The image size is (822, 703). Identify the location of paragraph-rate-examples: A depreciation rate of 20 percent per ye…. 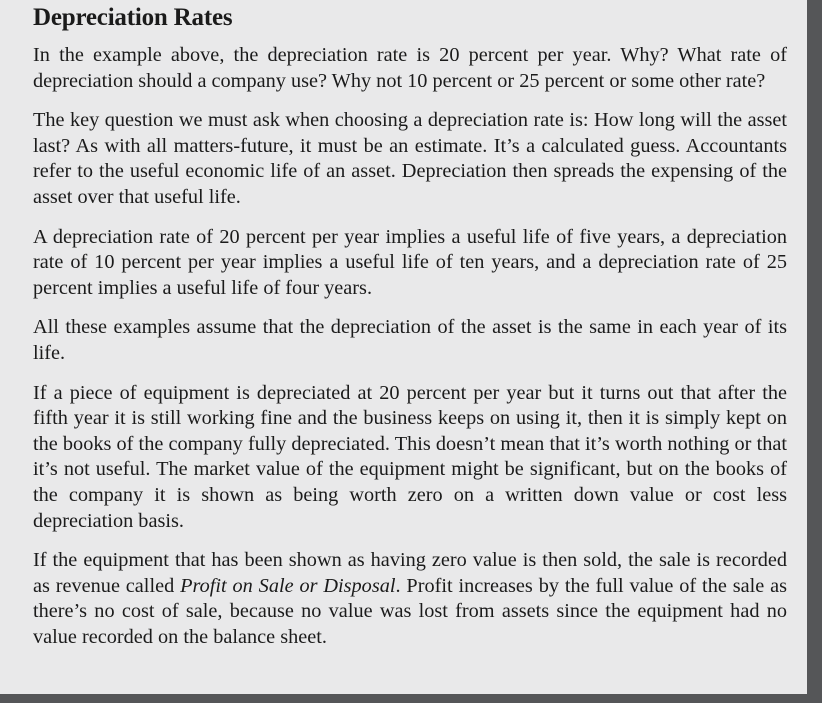
(410, 262).